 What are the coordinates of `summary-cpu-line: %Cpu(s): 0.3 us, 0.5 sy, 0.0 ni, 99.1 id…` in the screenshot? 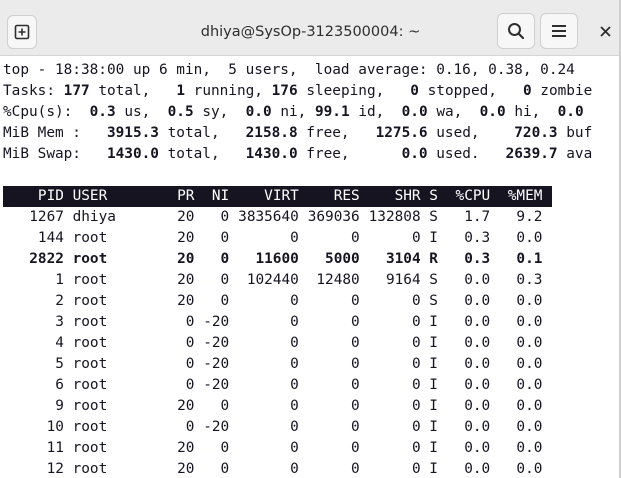 It's located at (293, 112).